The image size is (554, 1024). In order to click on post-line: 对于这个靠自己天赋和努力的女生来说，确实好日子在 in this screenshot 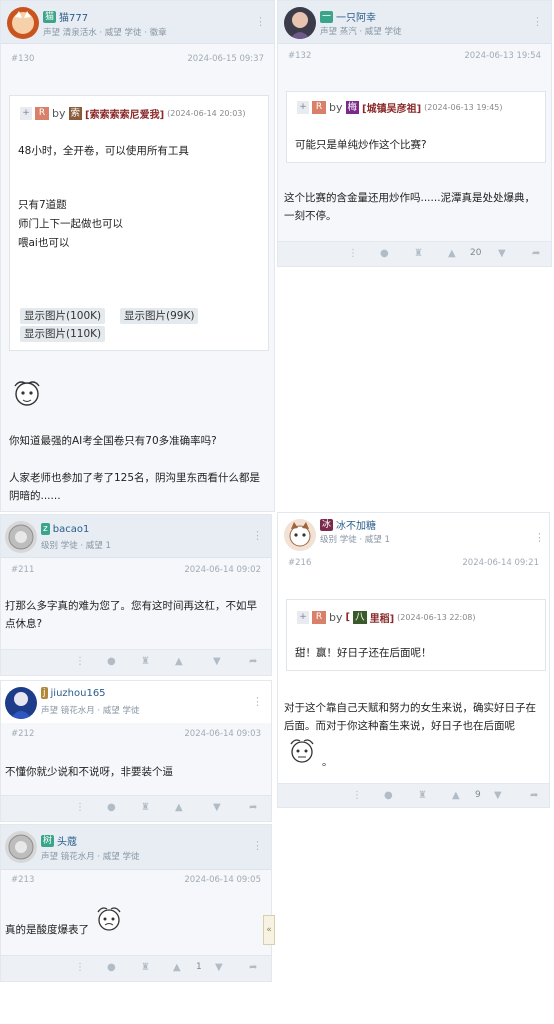, I will do `click(410, 708)`.